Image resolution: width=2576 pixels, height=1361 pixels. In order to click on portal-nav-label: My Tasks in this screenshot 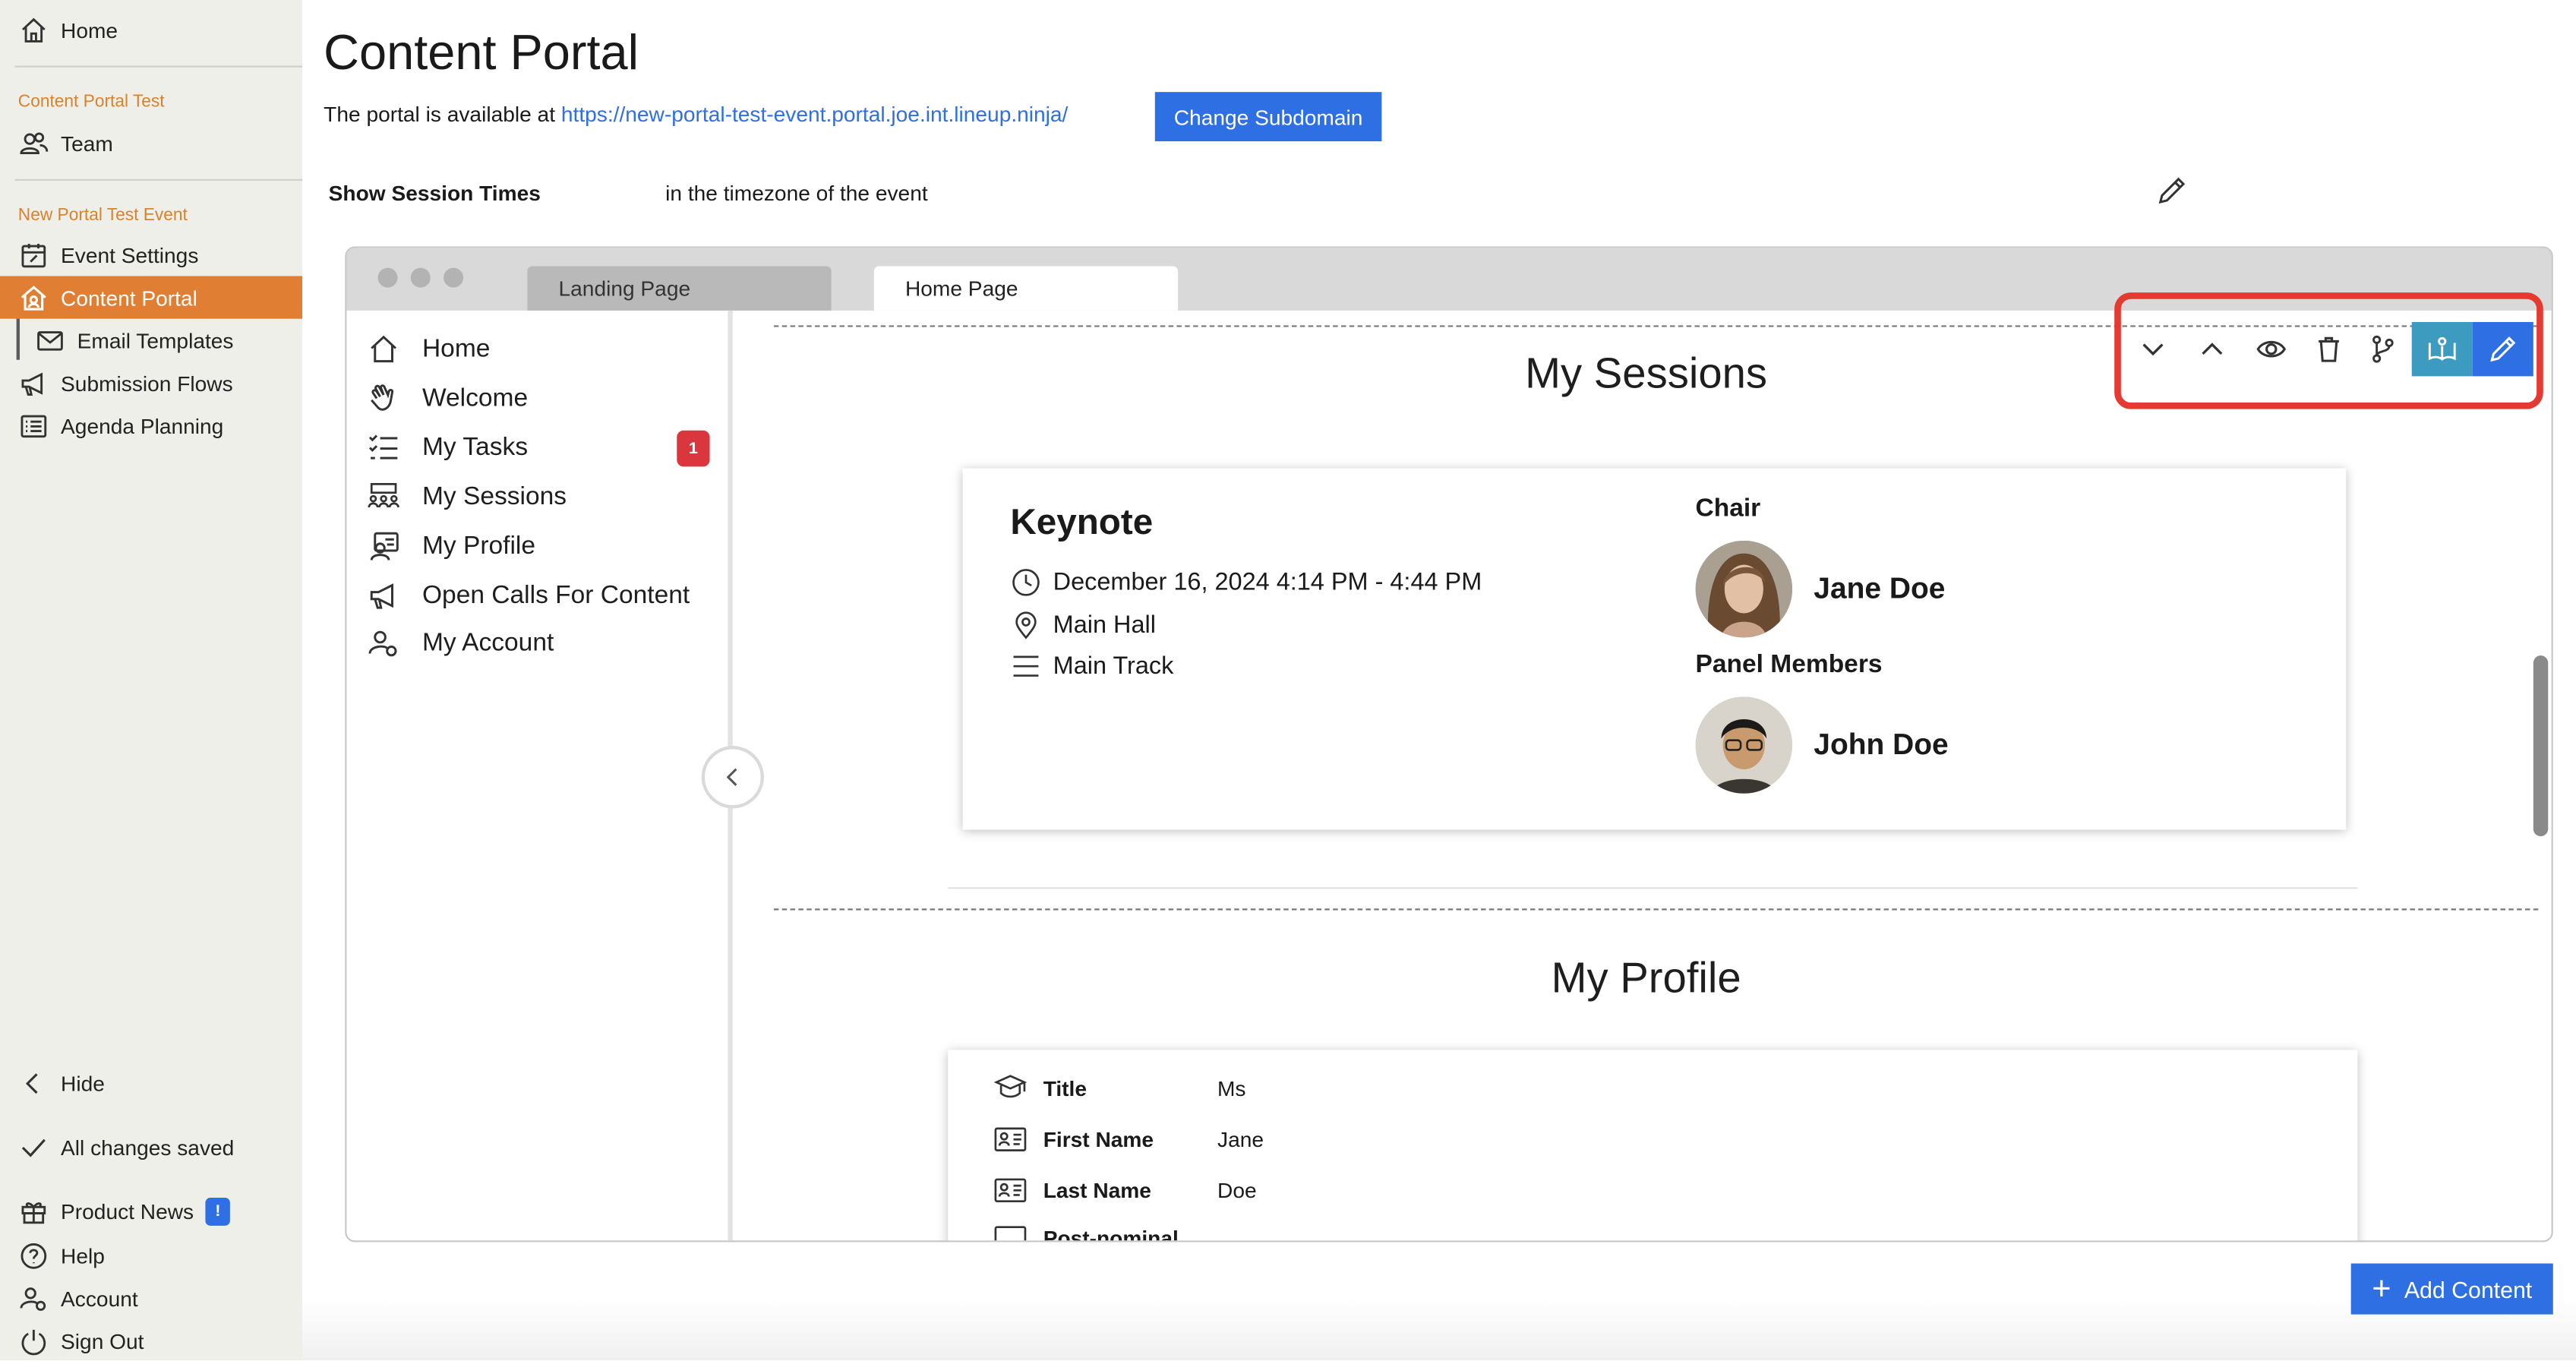, I will do `click(475, 447)`.